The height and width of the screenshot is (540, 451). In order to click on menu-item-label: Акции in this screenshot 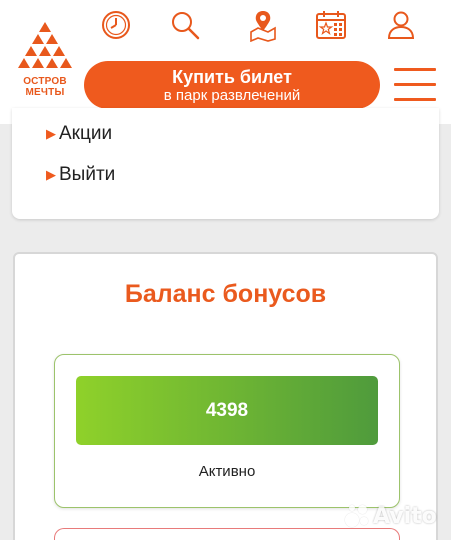, I will do `click(86, 133)`.